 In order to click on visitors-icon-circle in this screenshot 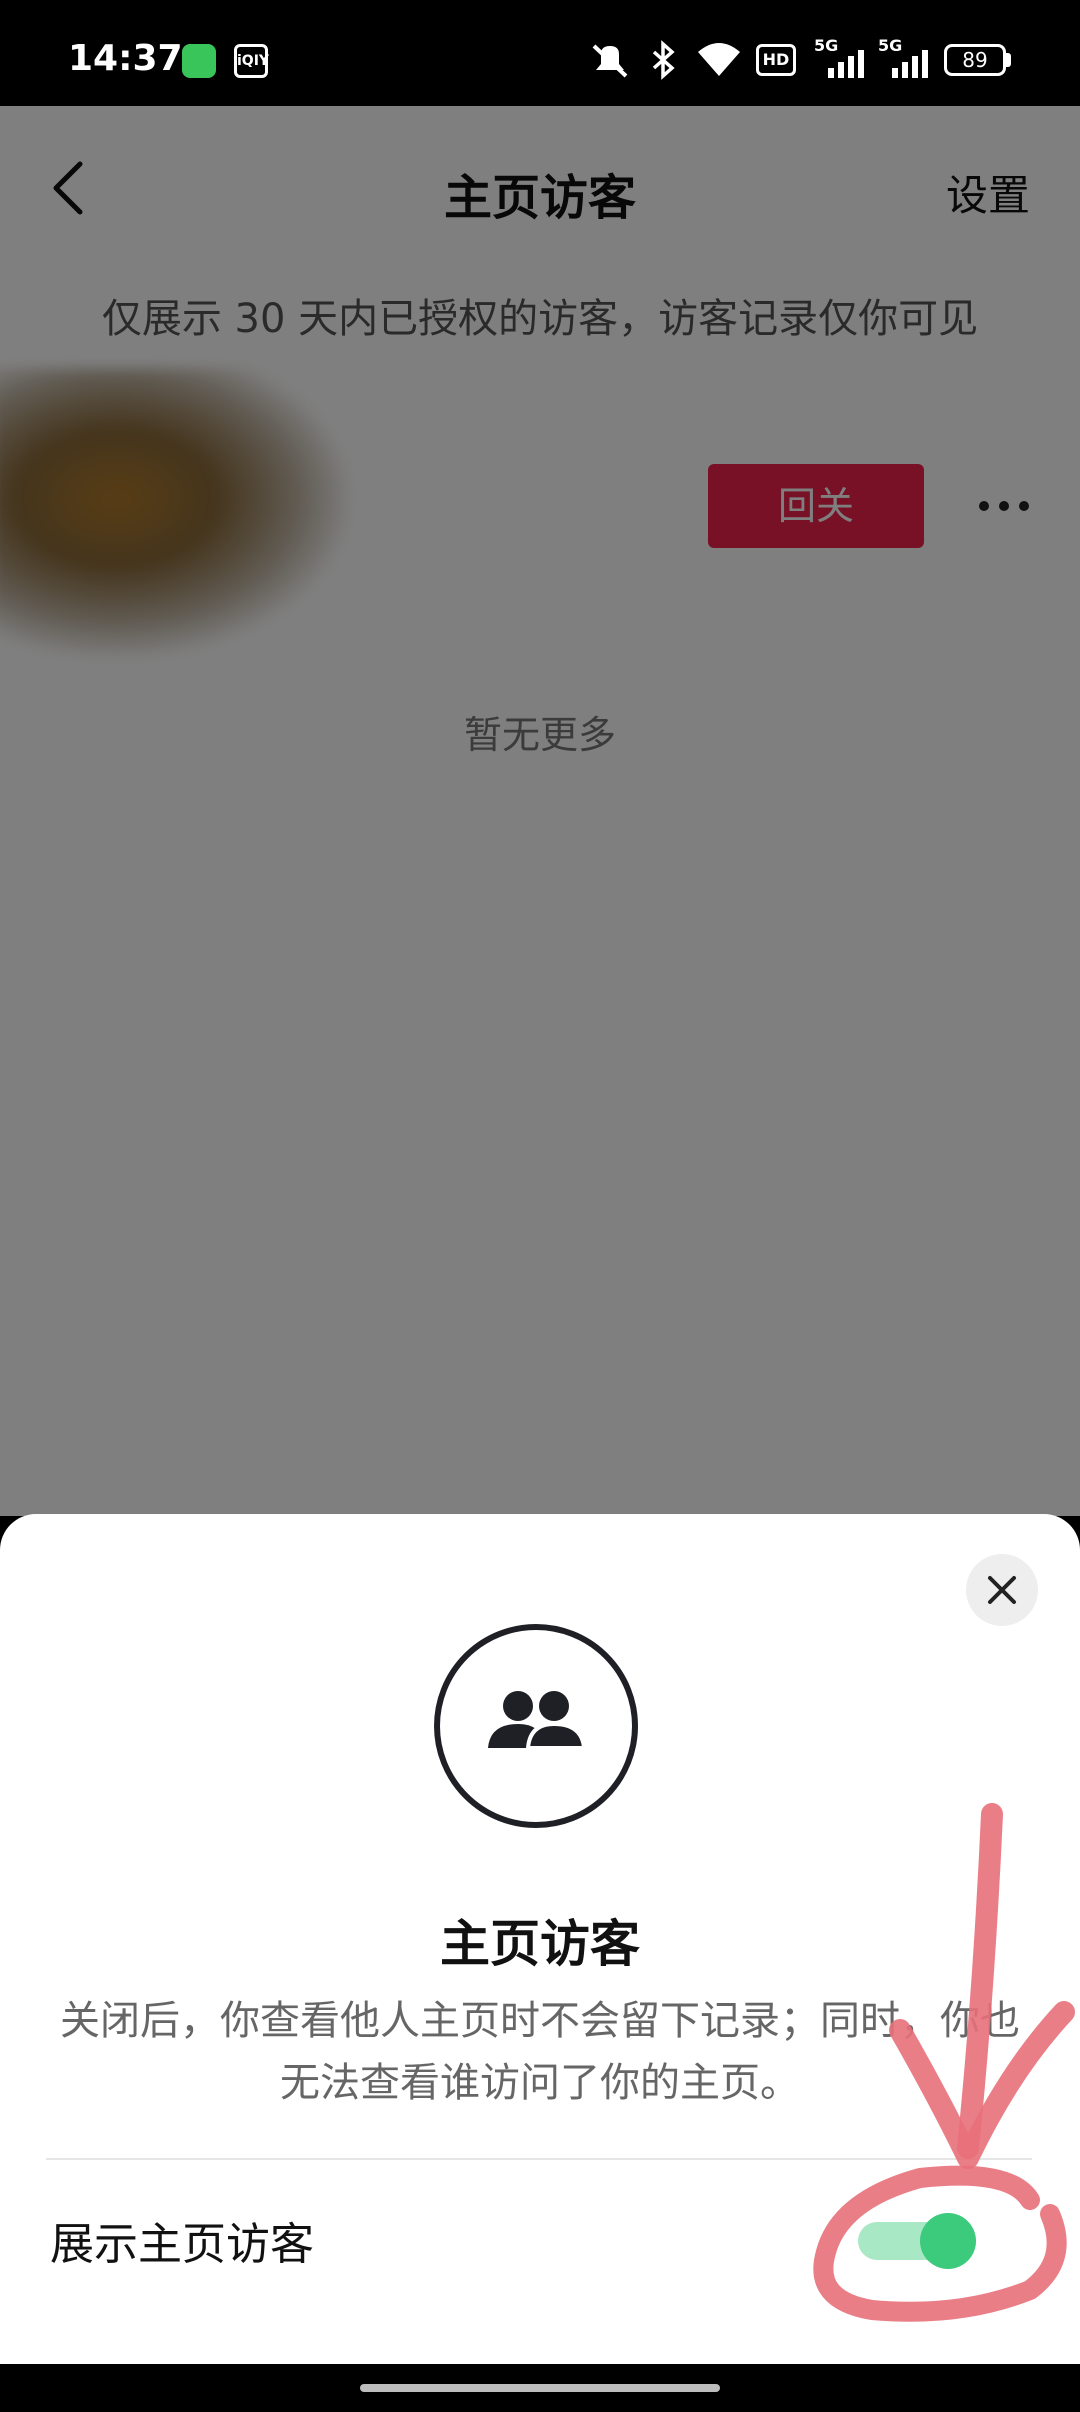, I will do `click(536, 1726)`.